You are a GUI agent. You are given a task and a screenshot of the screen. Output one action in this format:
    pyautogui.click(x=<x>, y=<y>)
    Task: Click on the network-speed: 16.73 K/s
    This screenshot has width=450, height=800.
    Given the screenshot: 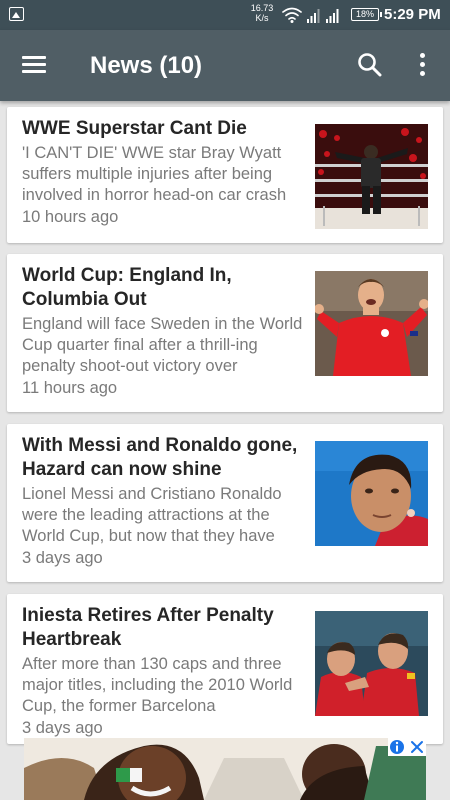 What is the action you would take?
    pyautogui.click(x=262, y=13)
    